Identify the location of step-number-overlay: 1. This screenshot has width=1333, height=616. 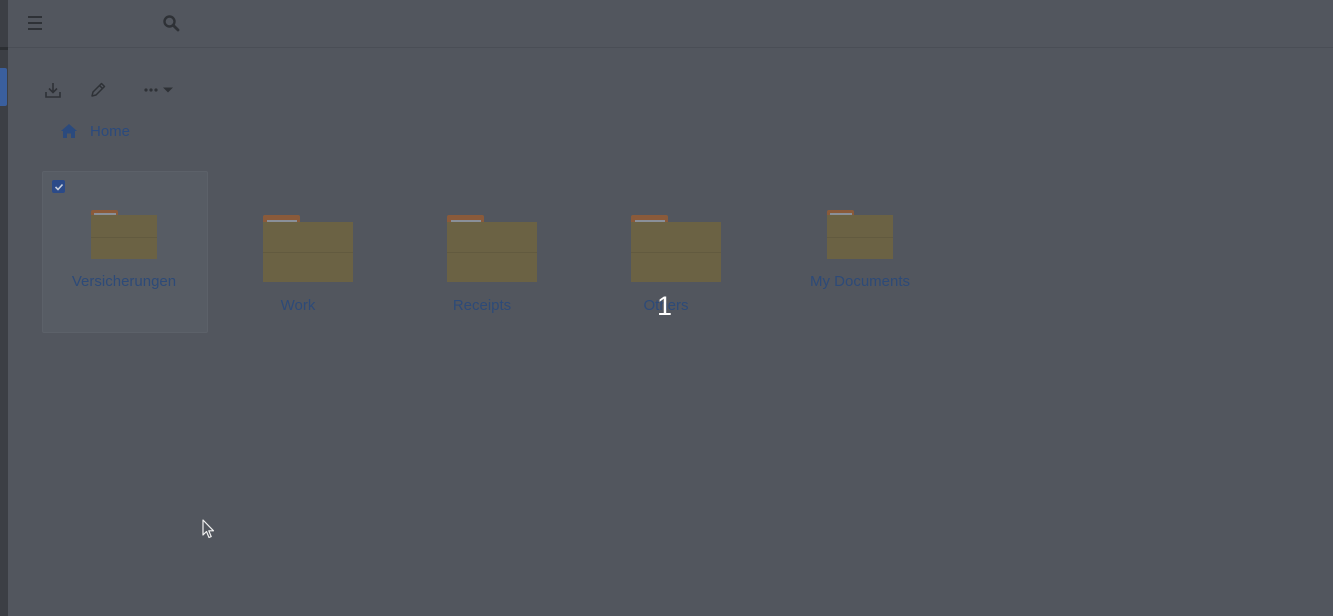
(665, 306).